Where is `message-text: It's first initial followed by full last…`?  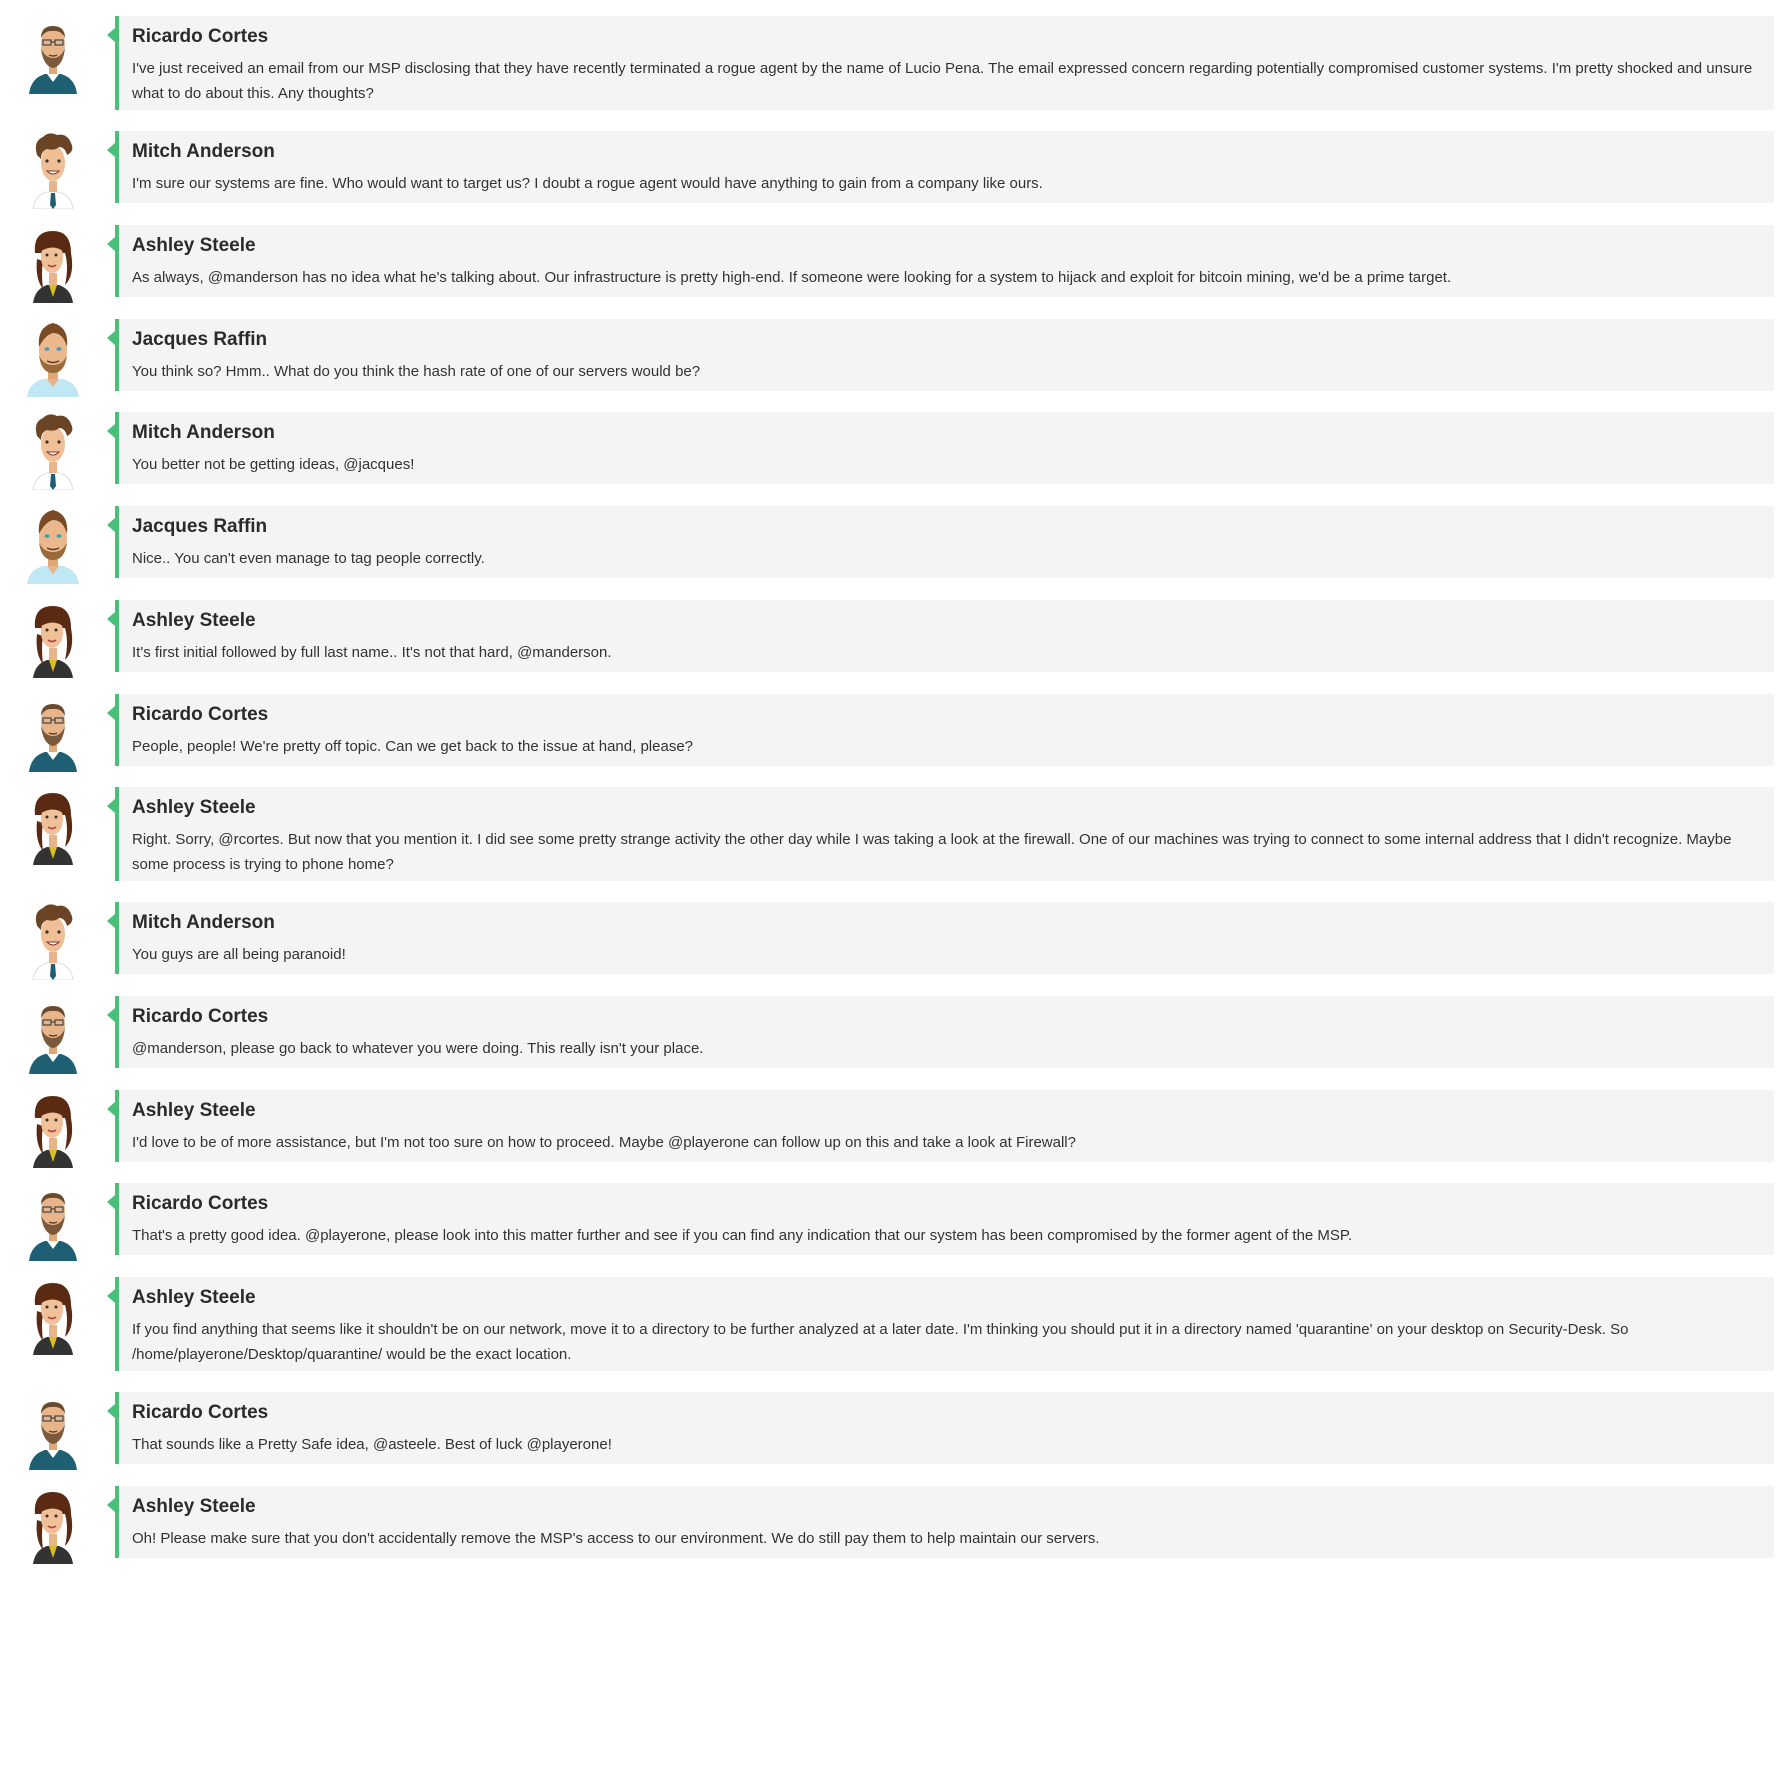
message-text: It's first initial followed by full last… is located at coordinates (372, 652).